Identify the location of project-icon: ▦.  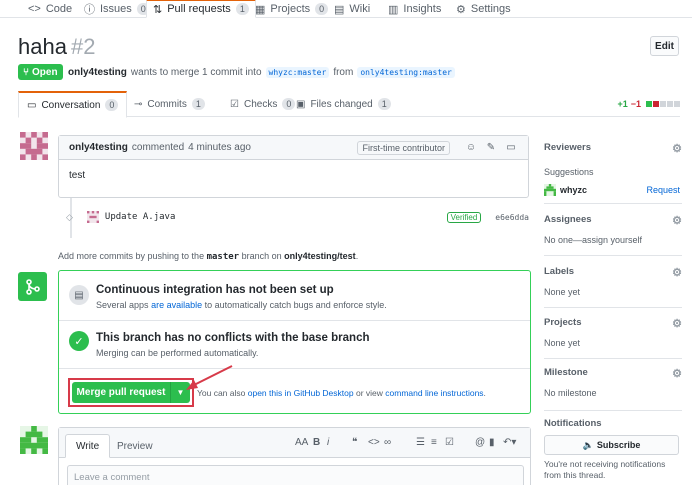
(260, 9).